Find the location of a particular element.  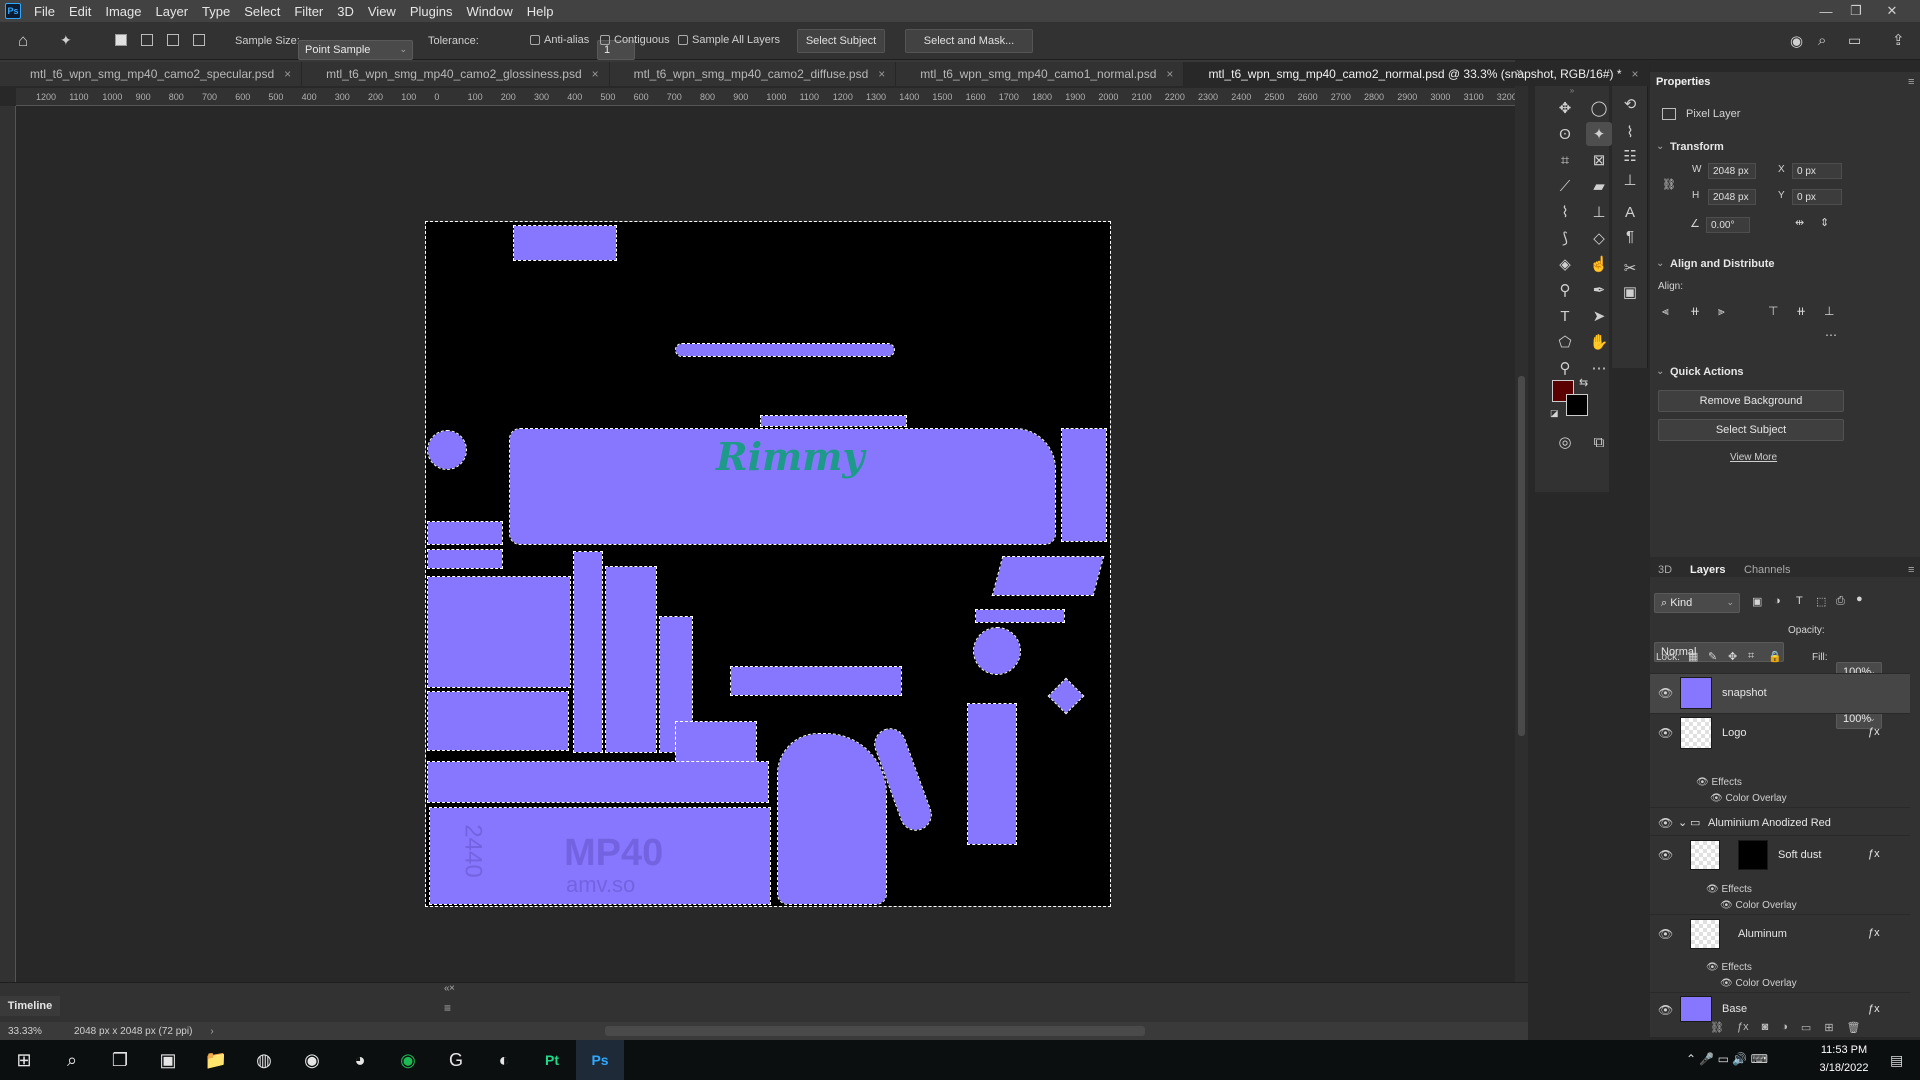

ellipse-marquee-tool-icon: ◯ is located at coordinates (1599, 108).